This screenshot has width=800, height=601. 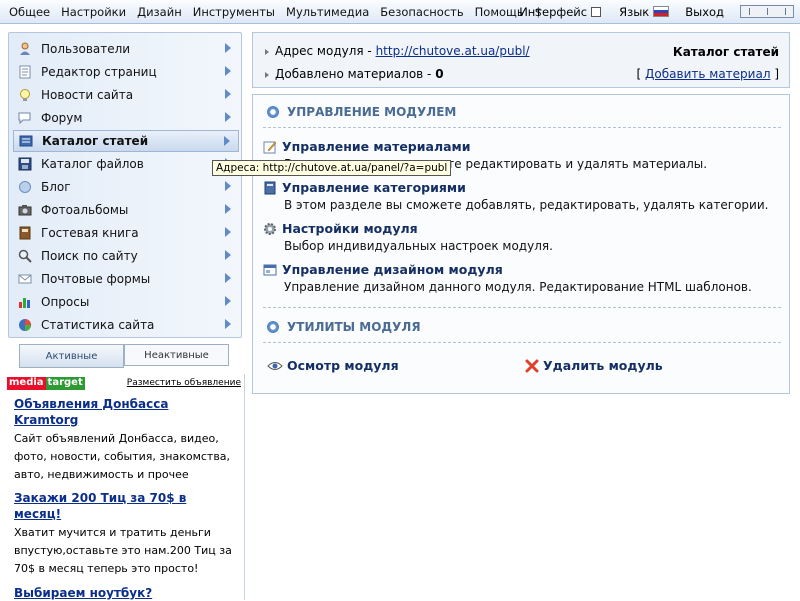 I want to click on sidebar-item-mail-forms: Почтовые формы, so click(x=126, y=279).